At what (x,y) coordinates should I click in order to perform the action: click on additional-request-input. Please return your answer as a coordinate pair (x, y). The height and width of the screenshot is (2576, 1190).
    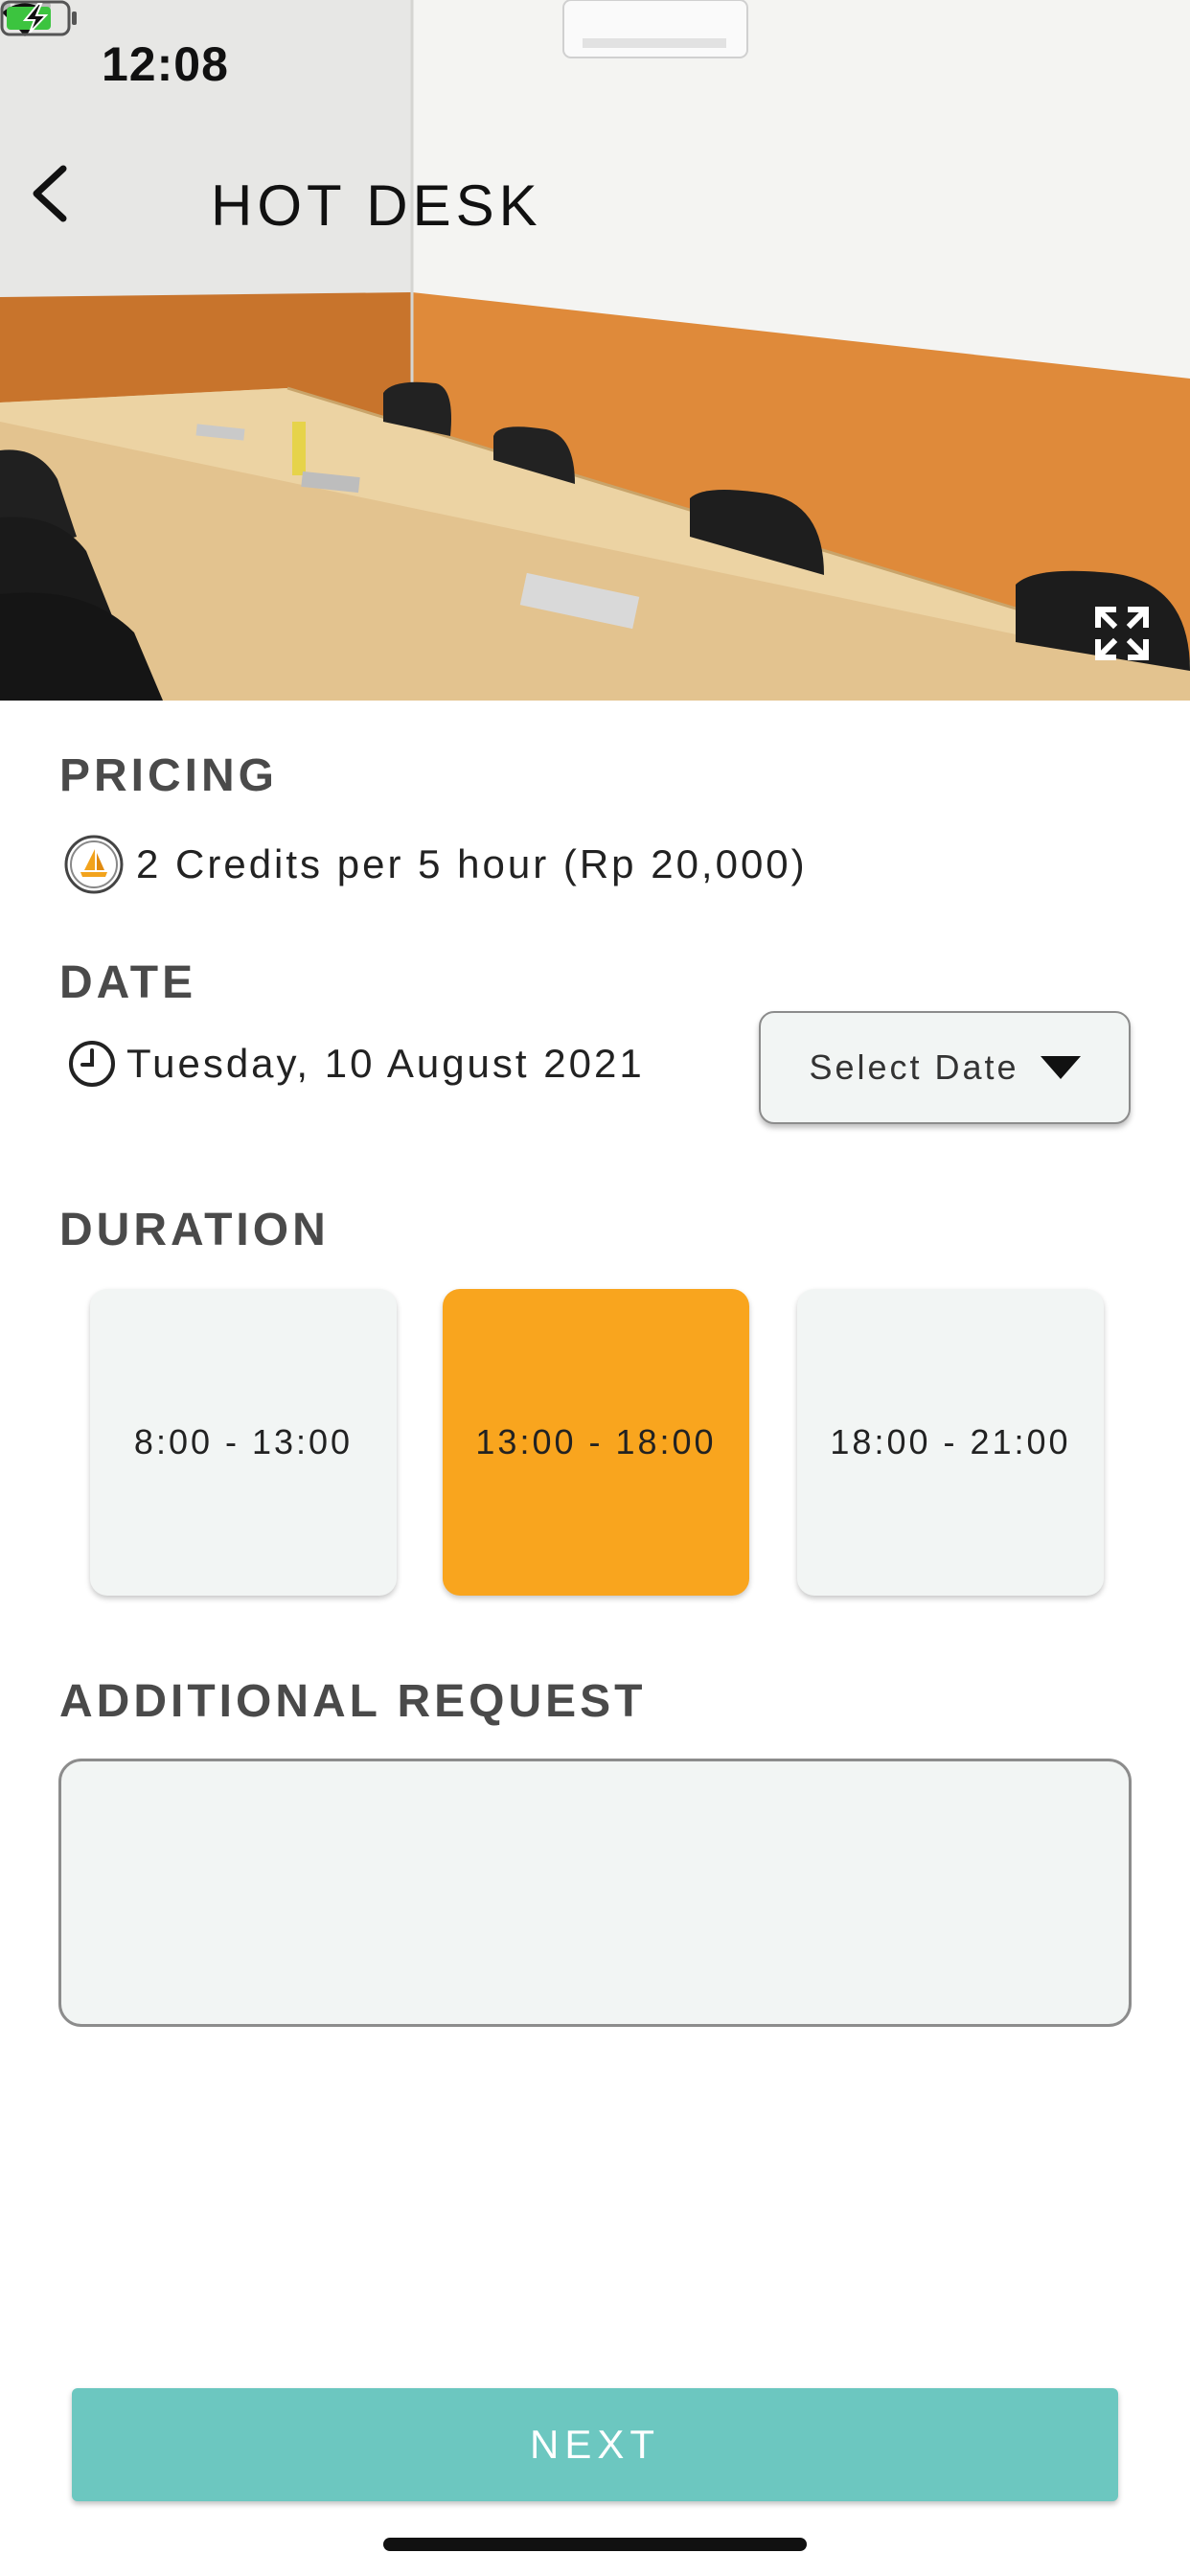
    Looking at the image, I should click on (595, 1892).